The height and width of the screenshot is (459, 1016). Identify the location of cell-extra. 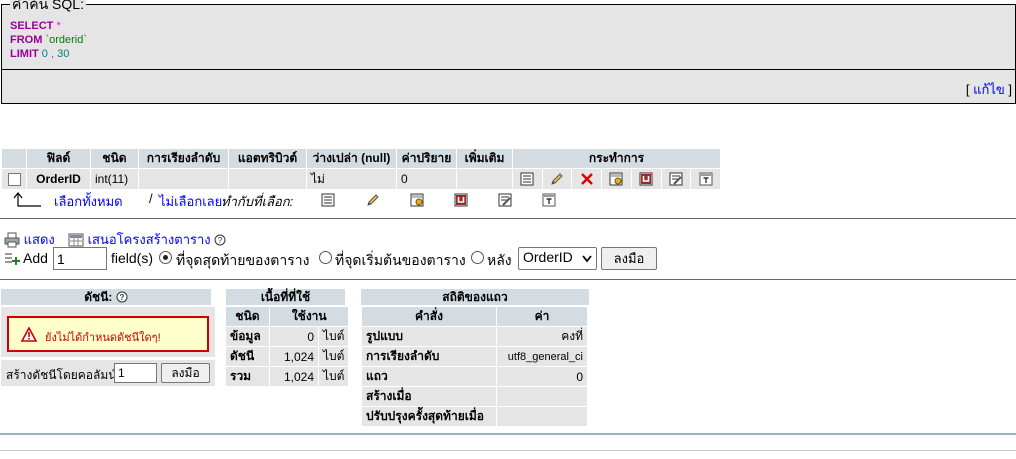
(484, 179).